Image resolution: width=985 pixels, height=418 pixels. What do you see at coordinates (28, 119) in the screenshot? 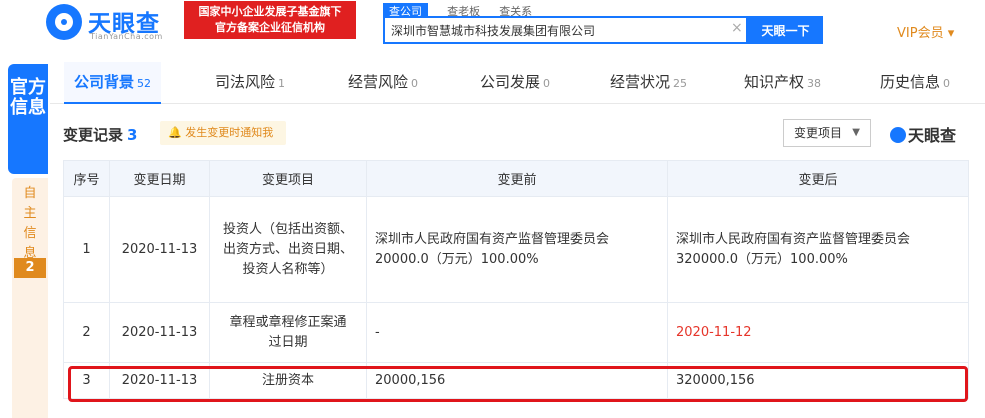
I see `official-info-tab: 官方信息` at bounding box center [28, 119].